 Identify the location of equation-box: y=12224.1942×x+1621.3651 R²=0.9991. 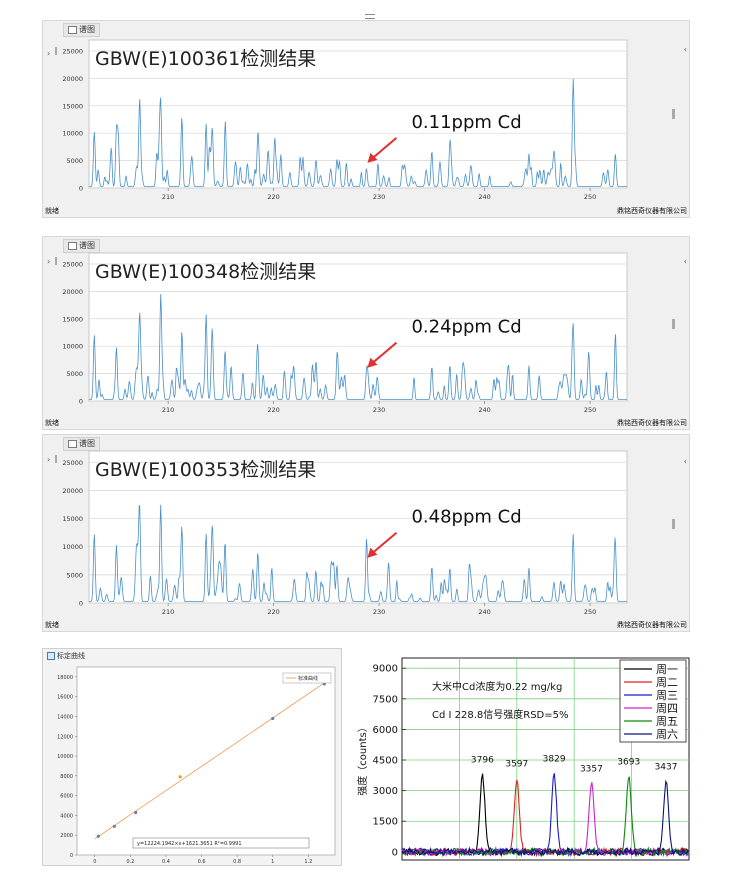
(221, 843).